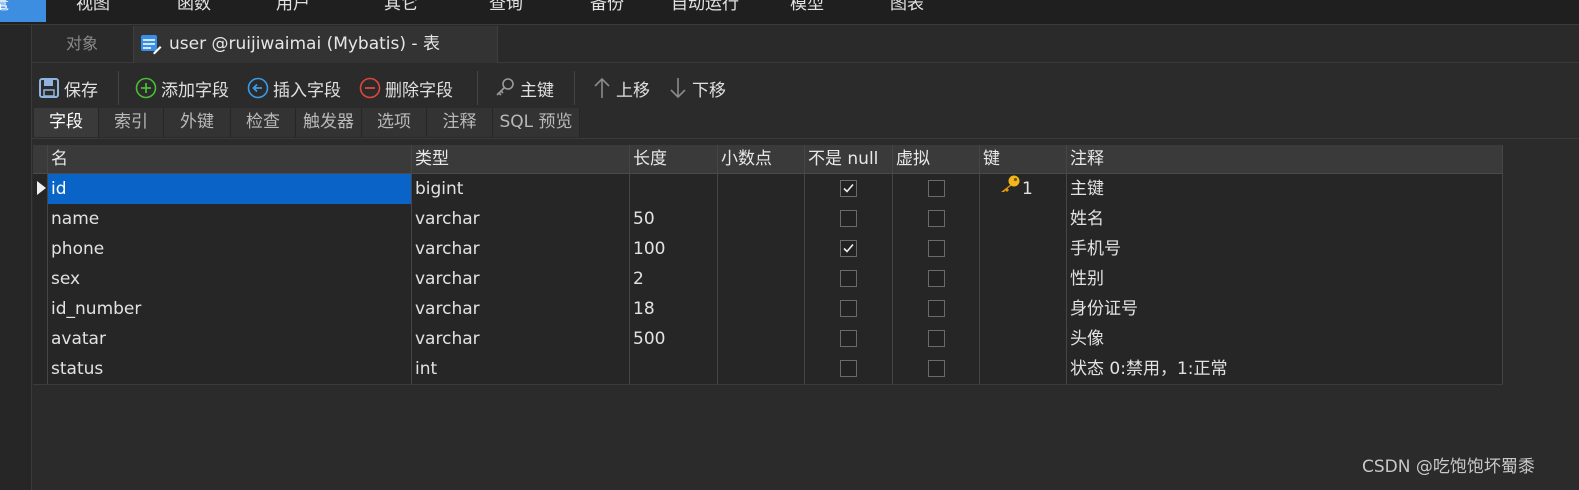 The width and height of the screenshot is (1579, 490). What do you see at coordinates (182, 88) in the screenshot?
I see `add-field-button: 添加字段` at bounding box center [182, 88].